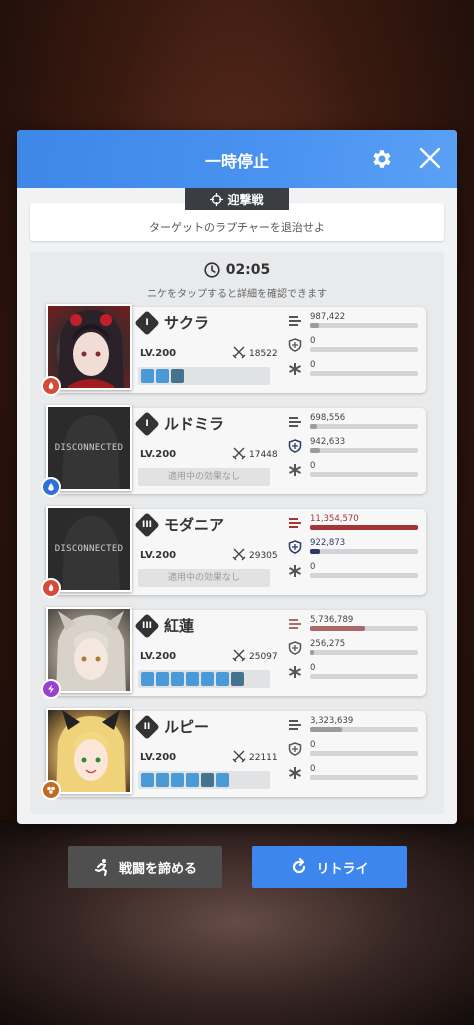  I want to click on attack-value: 29305, so click(263, 556).